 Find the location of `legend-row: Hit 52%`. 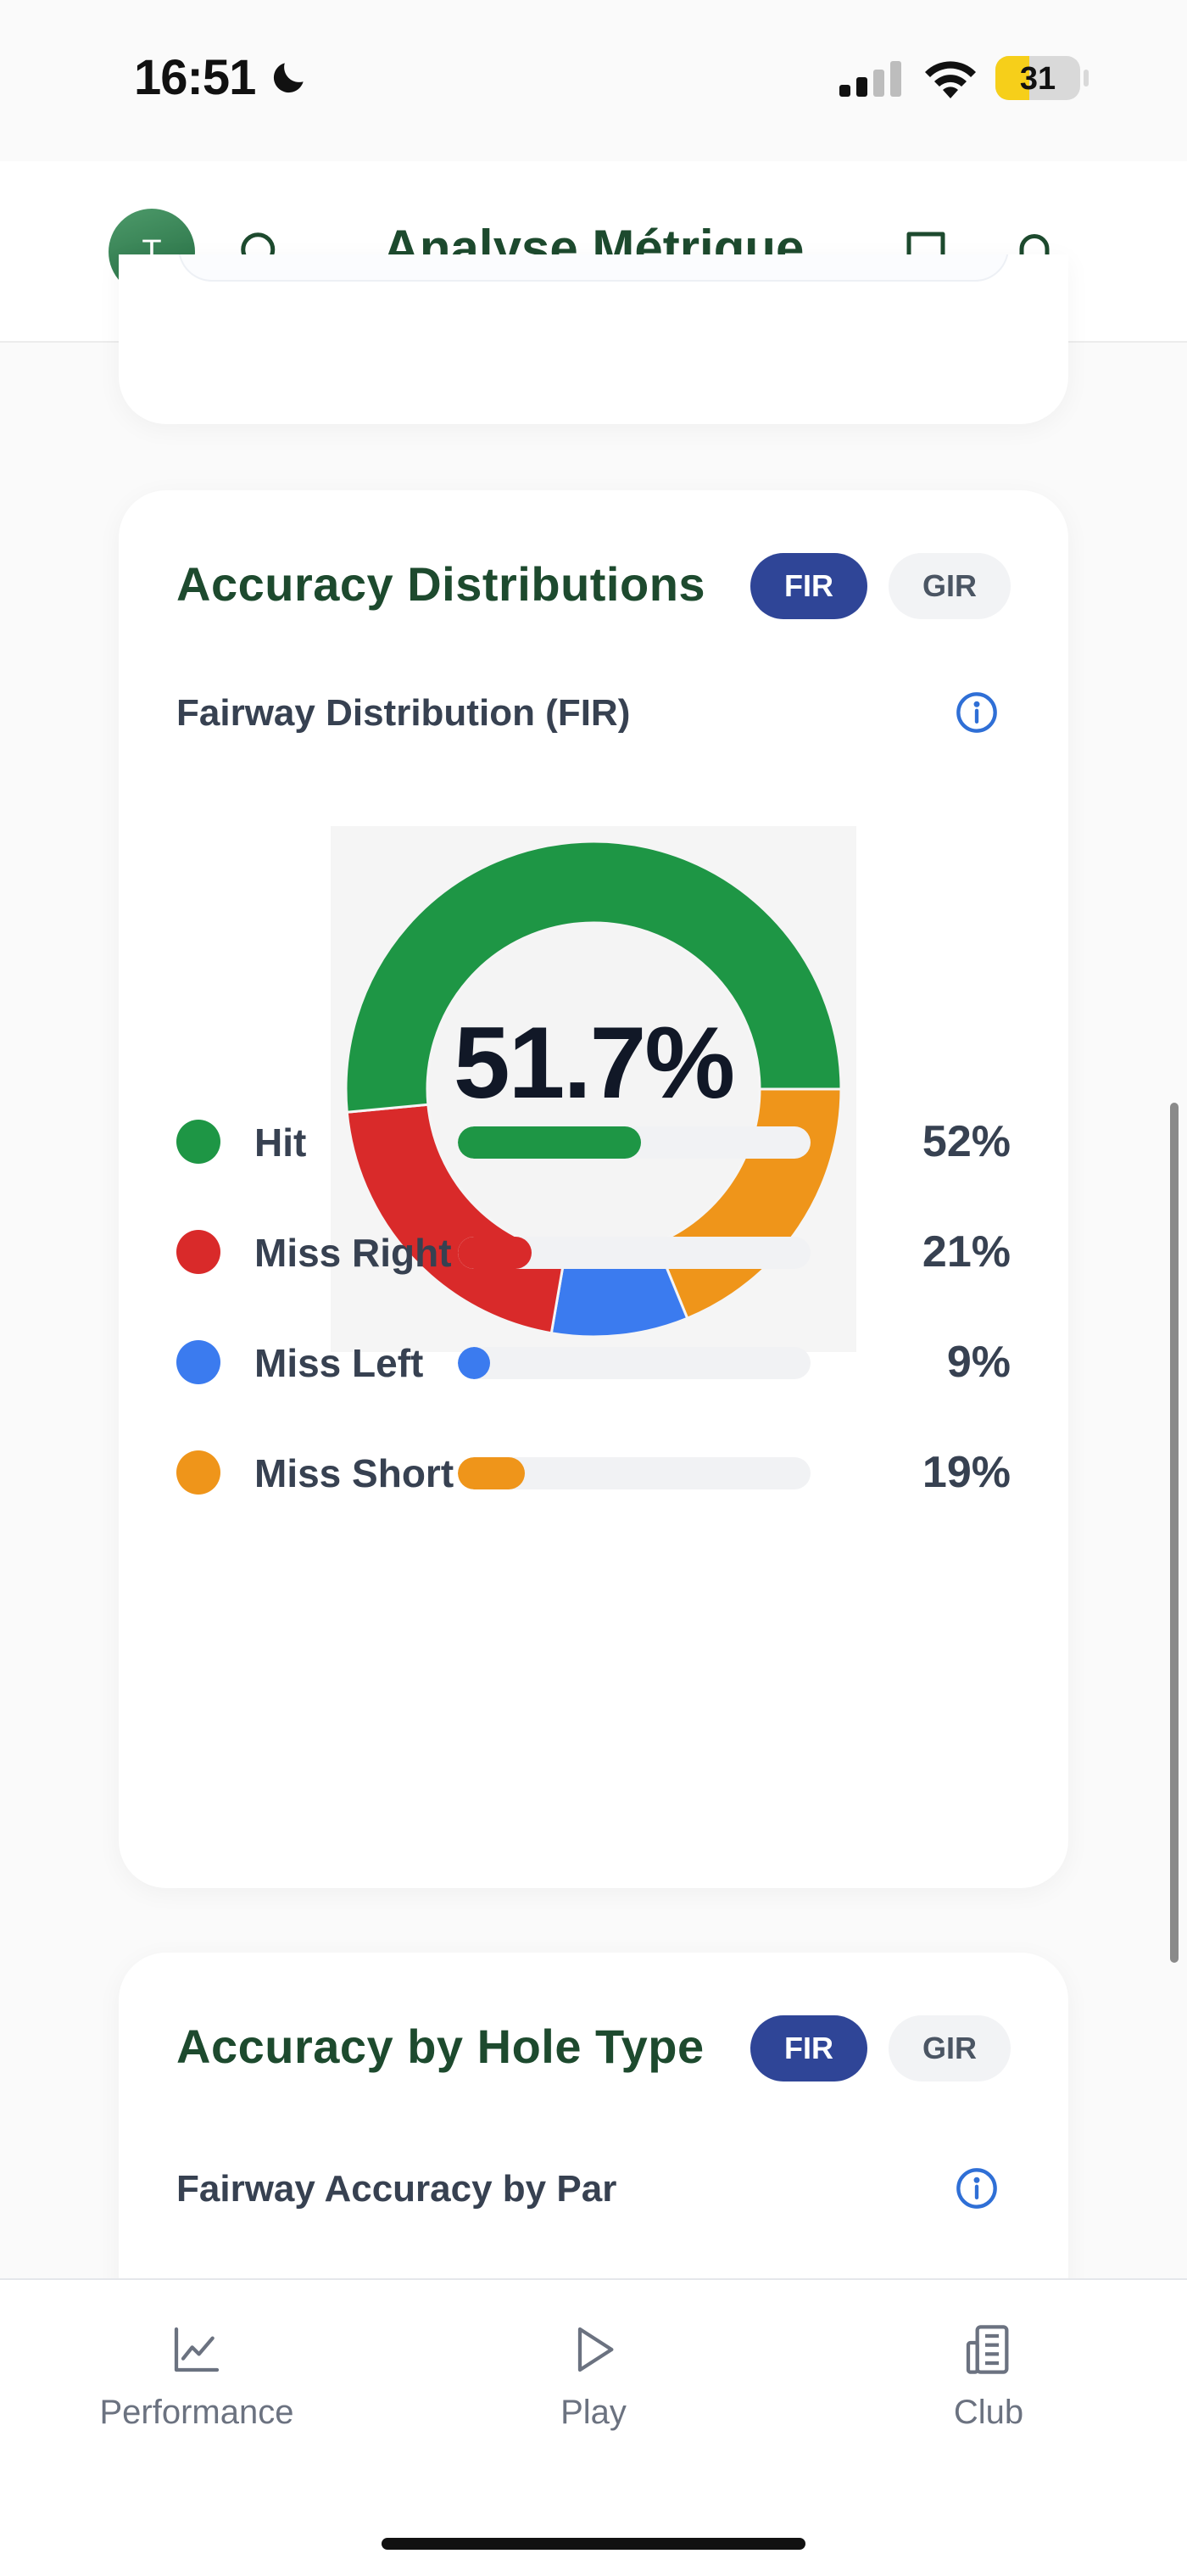

legend-row: Hit 52% is located at coordinates (593, 1142).